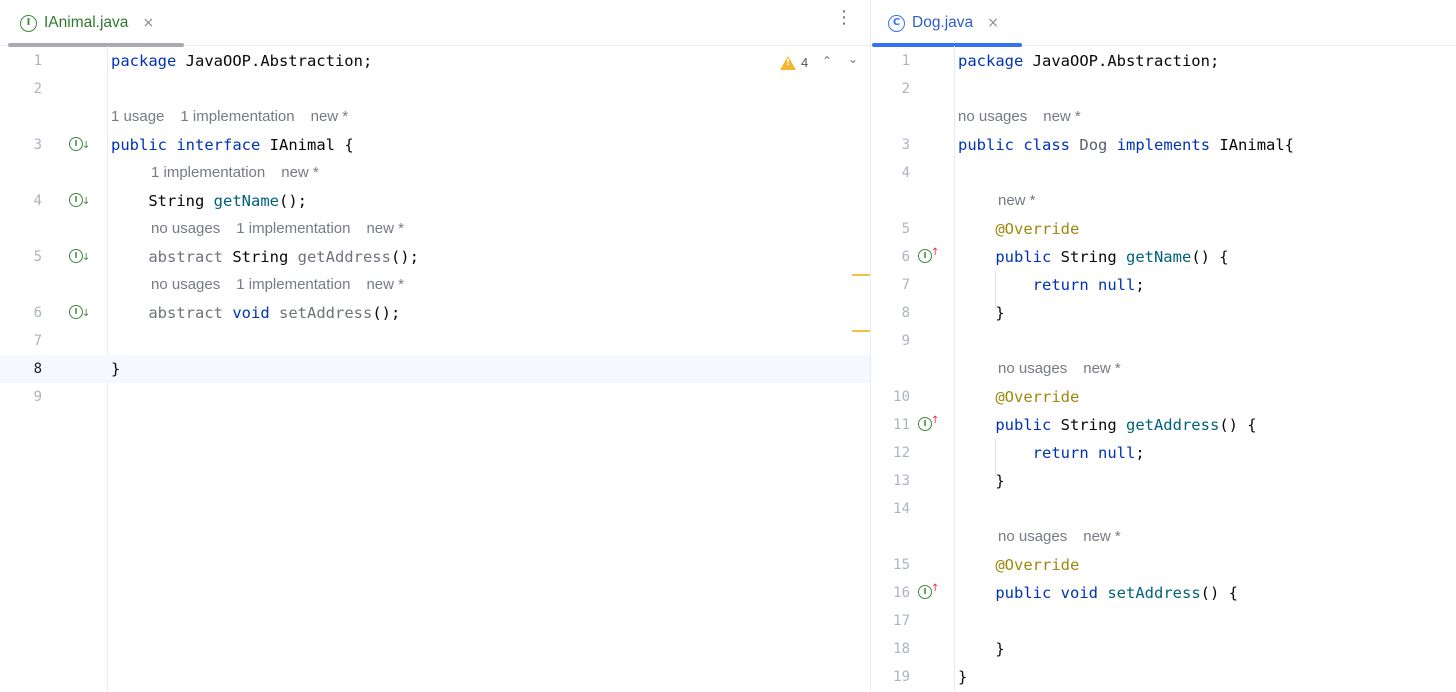 The image size is (1456, 692). Describe the element at coordinates (1164, 481) in the screenshot. I see `code-line: 13 }` at that location.